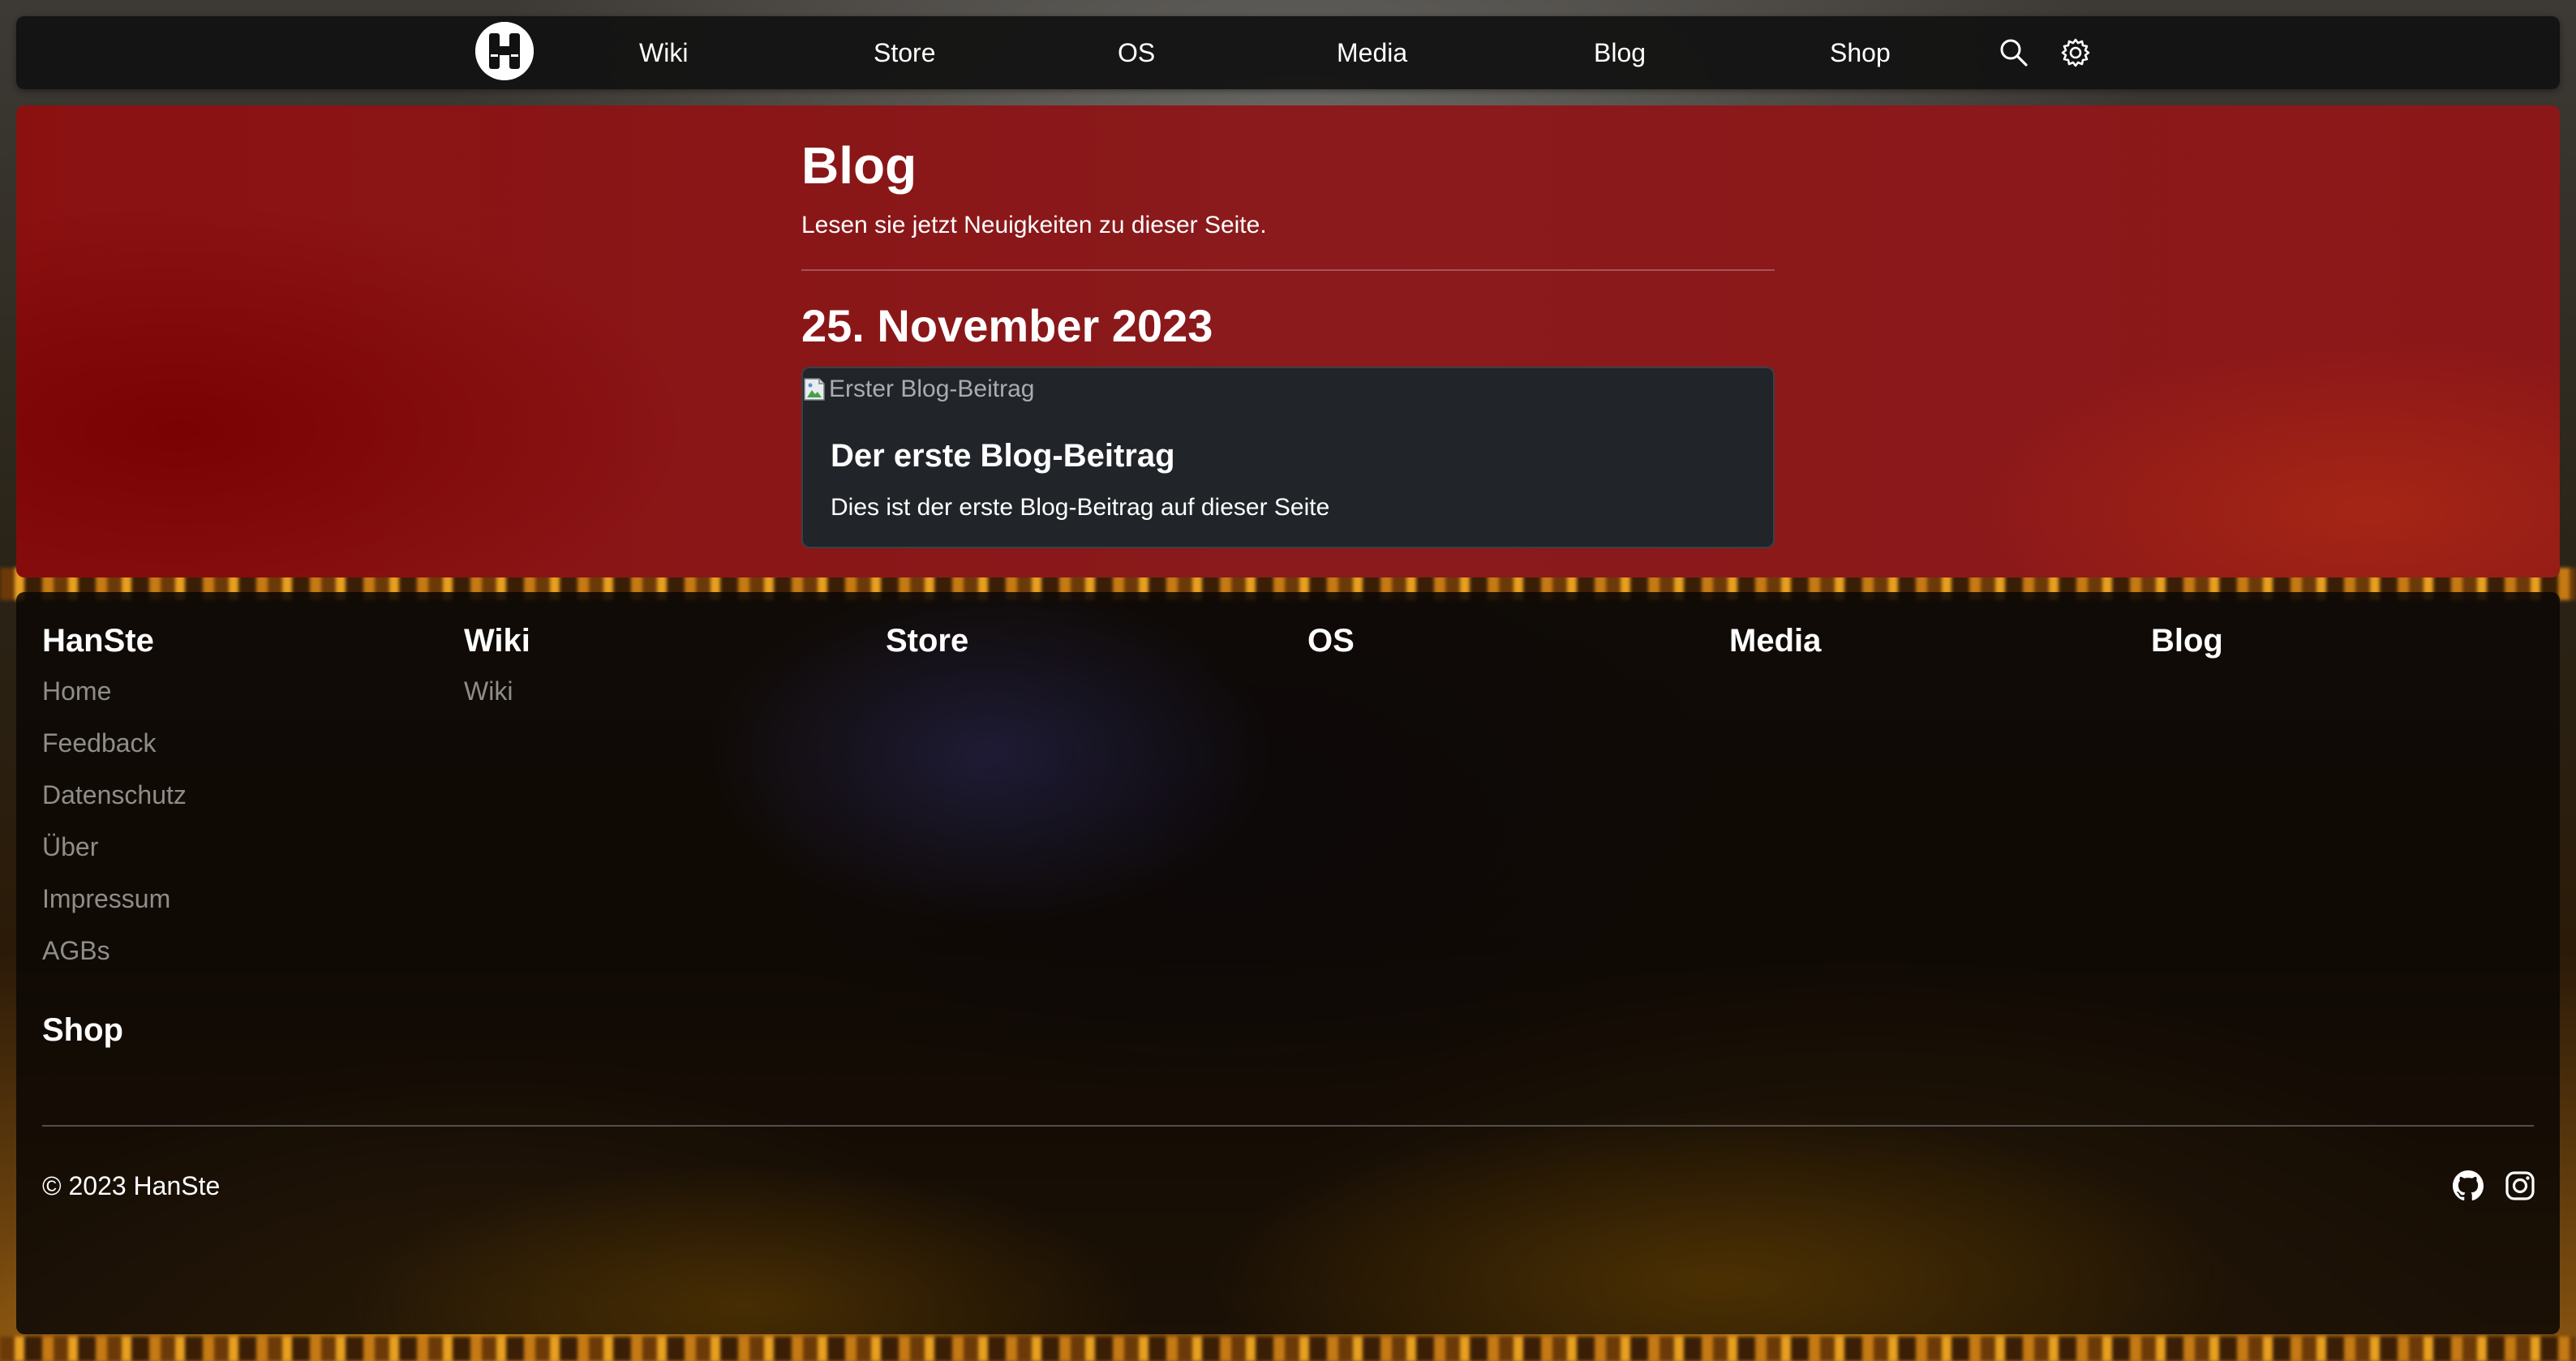 This screenshot has height=1361, width=2576. What do you see at coordinates (1372, 53) in the screenshot?
I see `nav-link-media: Media` at bounding box center [1372, 53].